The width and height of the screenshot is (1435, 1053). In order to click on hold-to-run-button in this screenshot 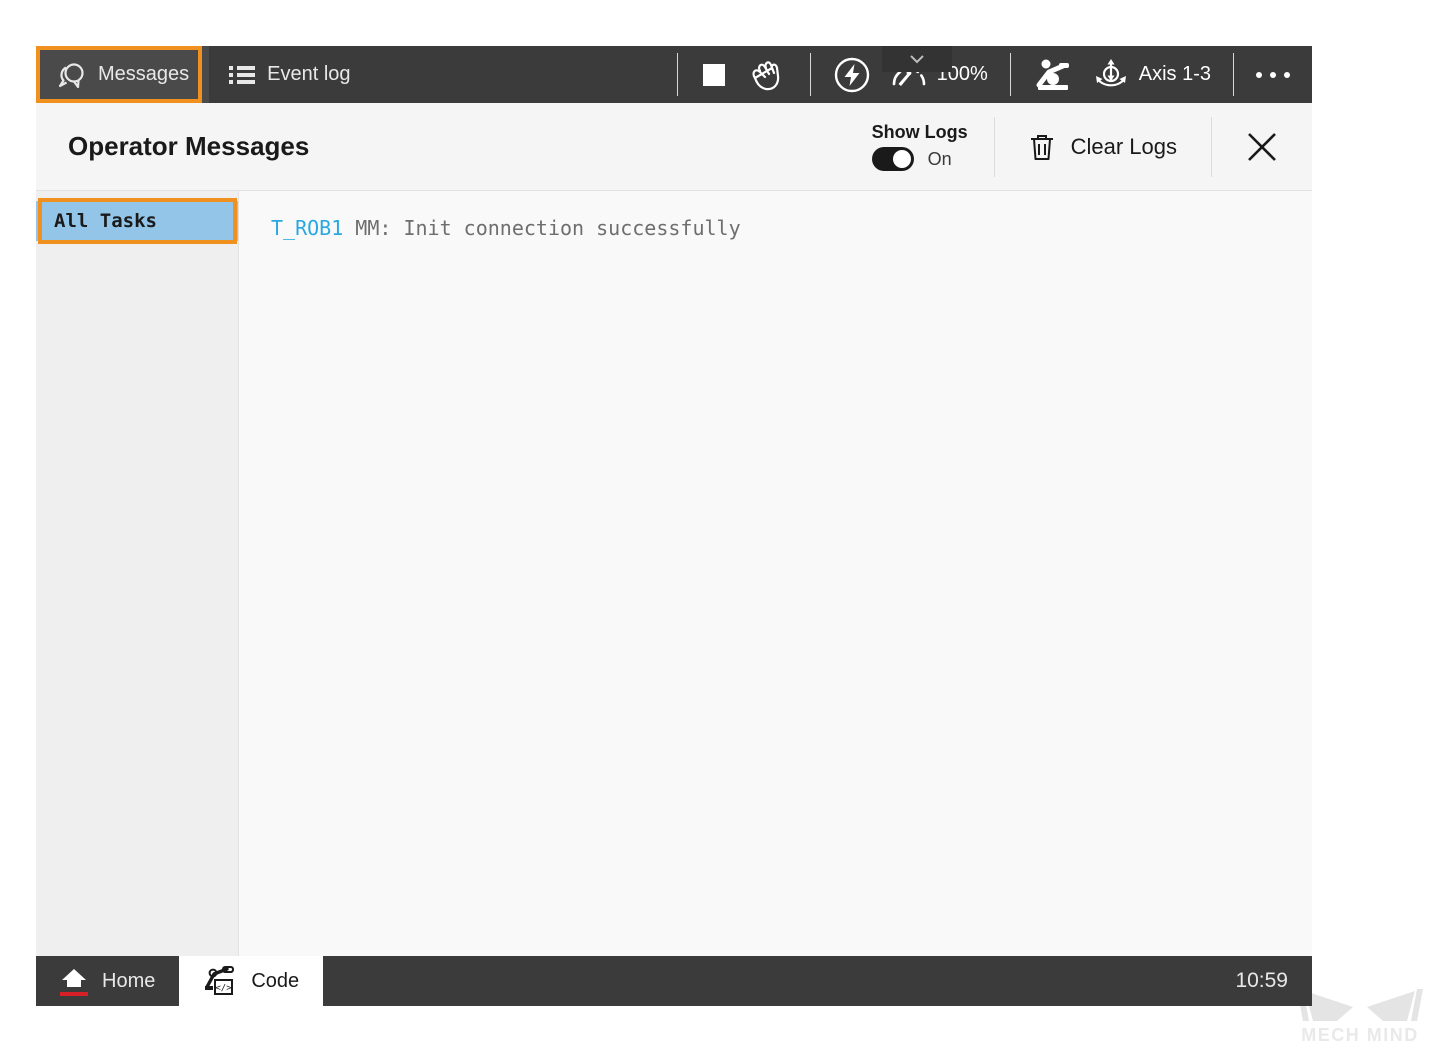, I will do `click(768, 74)`.